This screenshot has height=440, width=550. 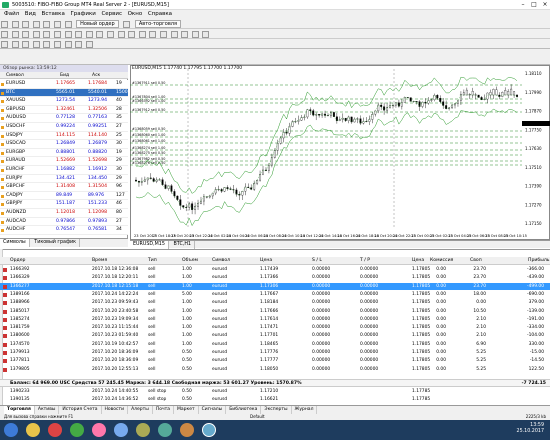 I want to click on menu-view: Вид, so click(x=30, y=14).